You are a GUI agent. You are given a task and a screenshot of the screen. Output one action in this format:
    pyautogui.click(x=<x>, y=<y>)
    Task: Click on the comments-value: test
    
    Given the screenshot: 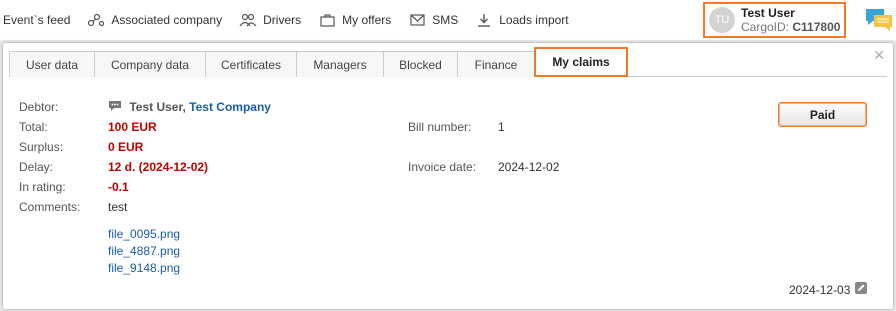 What is the action you would take?
    pyautogui.click(x=118, y=207)
    